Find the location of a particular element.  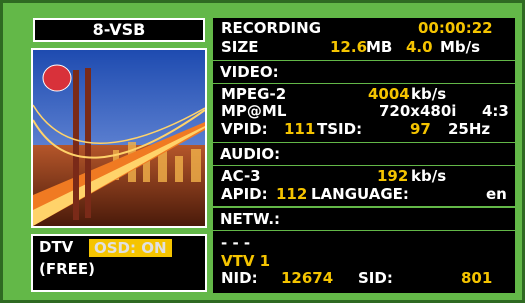

rate-value: 4.0 is located at coordinates (419, 47).